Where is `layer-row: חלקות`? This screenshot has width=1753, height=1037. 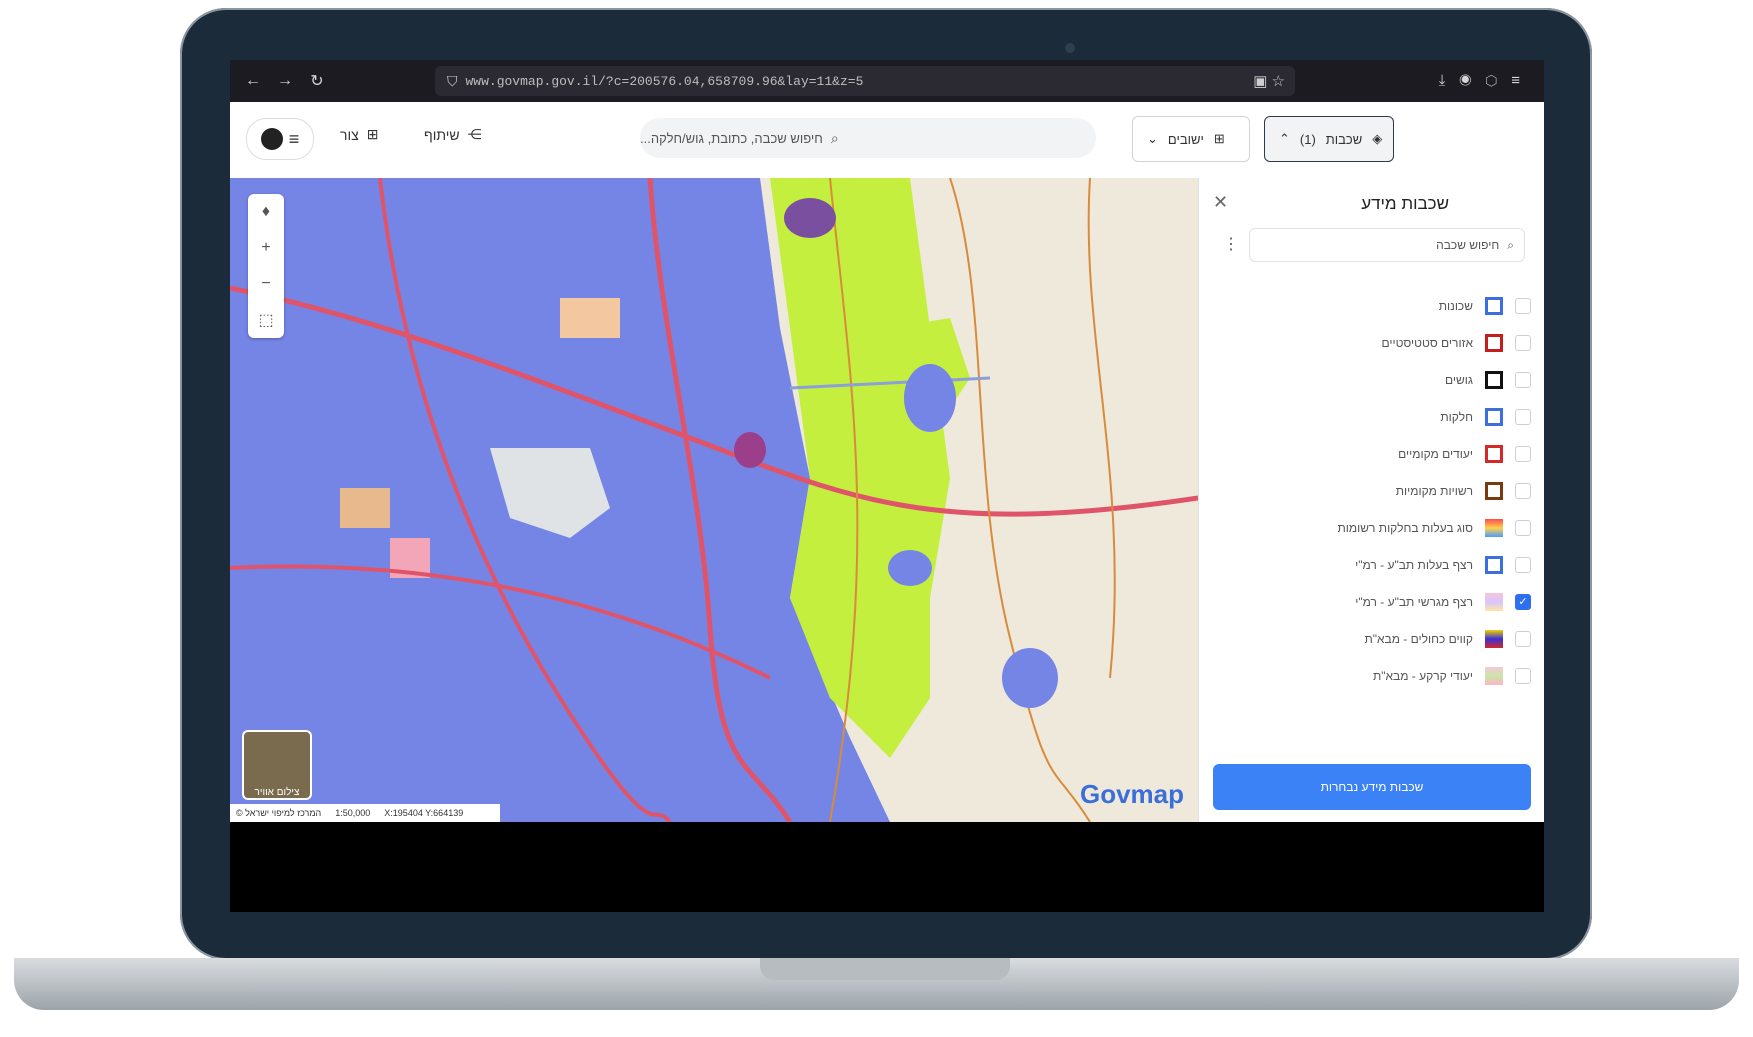
layer-row: חלקות is located at coordinates (1371, 417).